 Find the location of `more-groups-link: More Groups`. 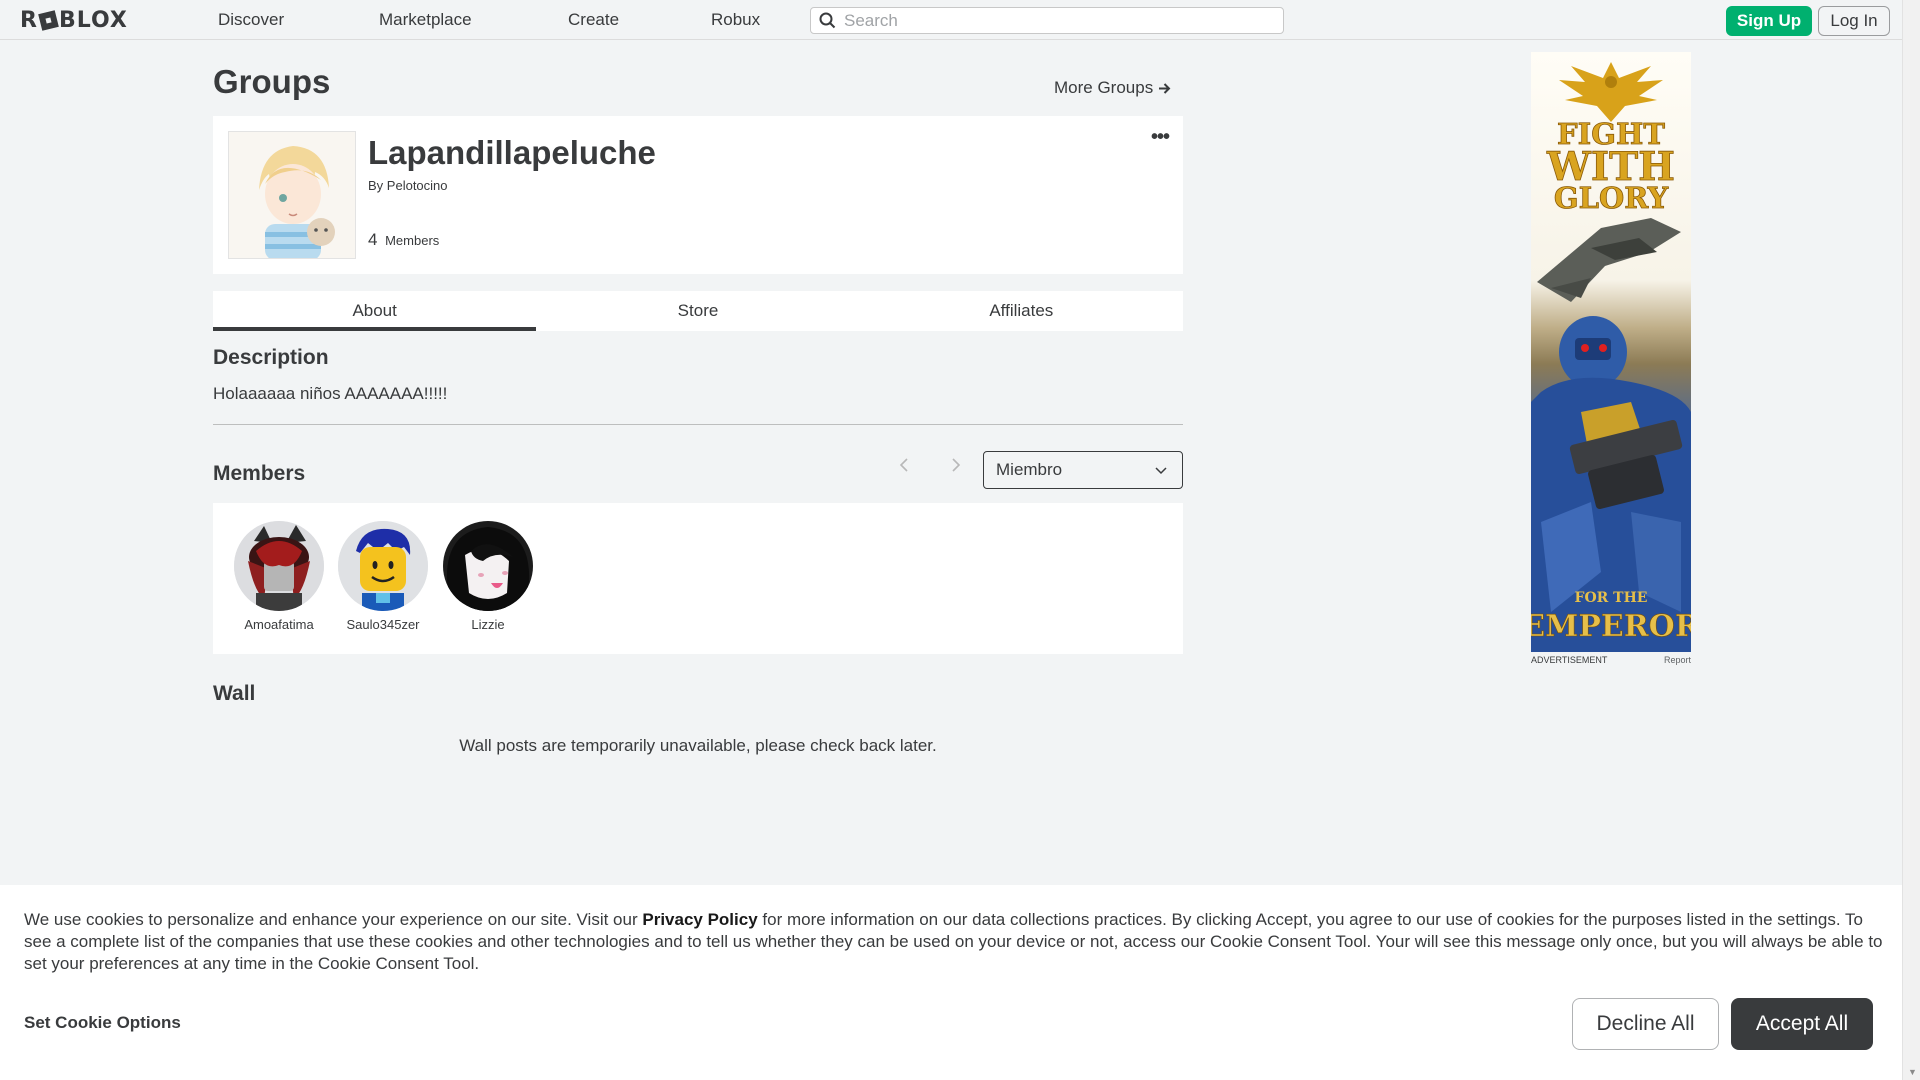

more-groups-link: More Groups is located at coordinates (1112, 88).